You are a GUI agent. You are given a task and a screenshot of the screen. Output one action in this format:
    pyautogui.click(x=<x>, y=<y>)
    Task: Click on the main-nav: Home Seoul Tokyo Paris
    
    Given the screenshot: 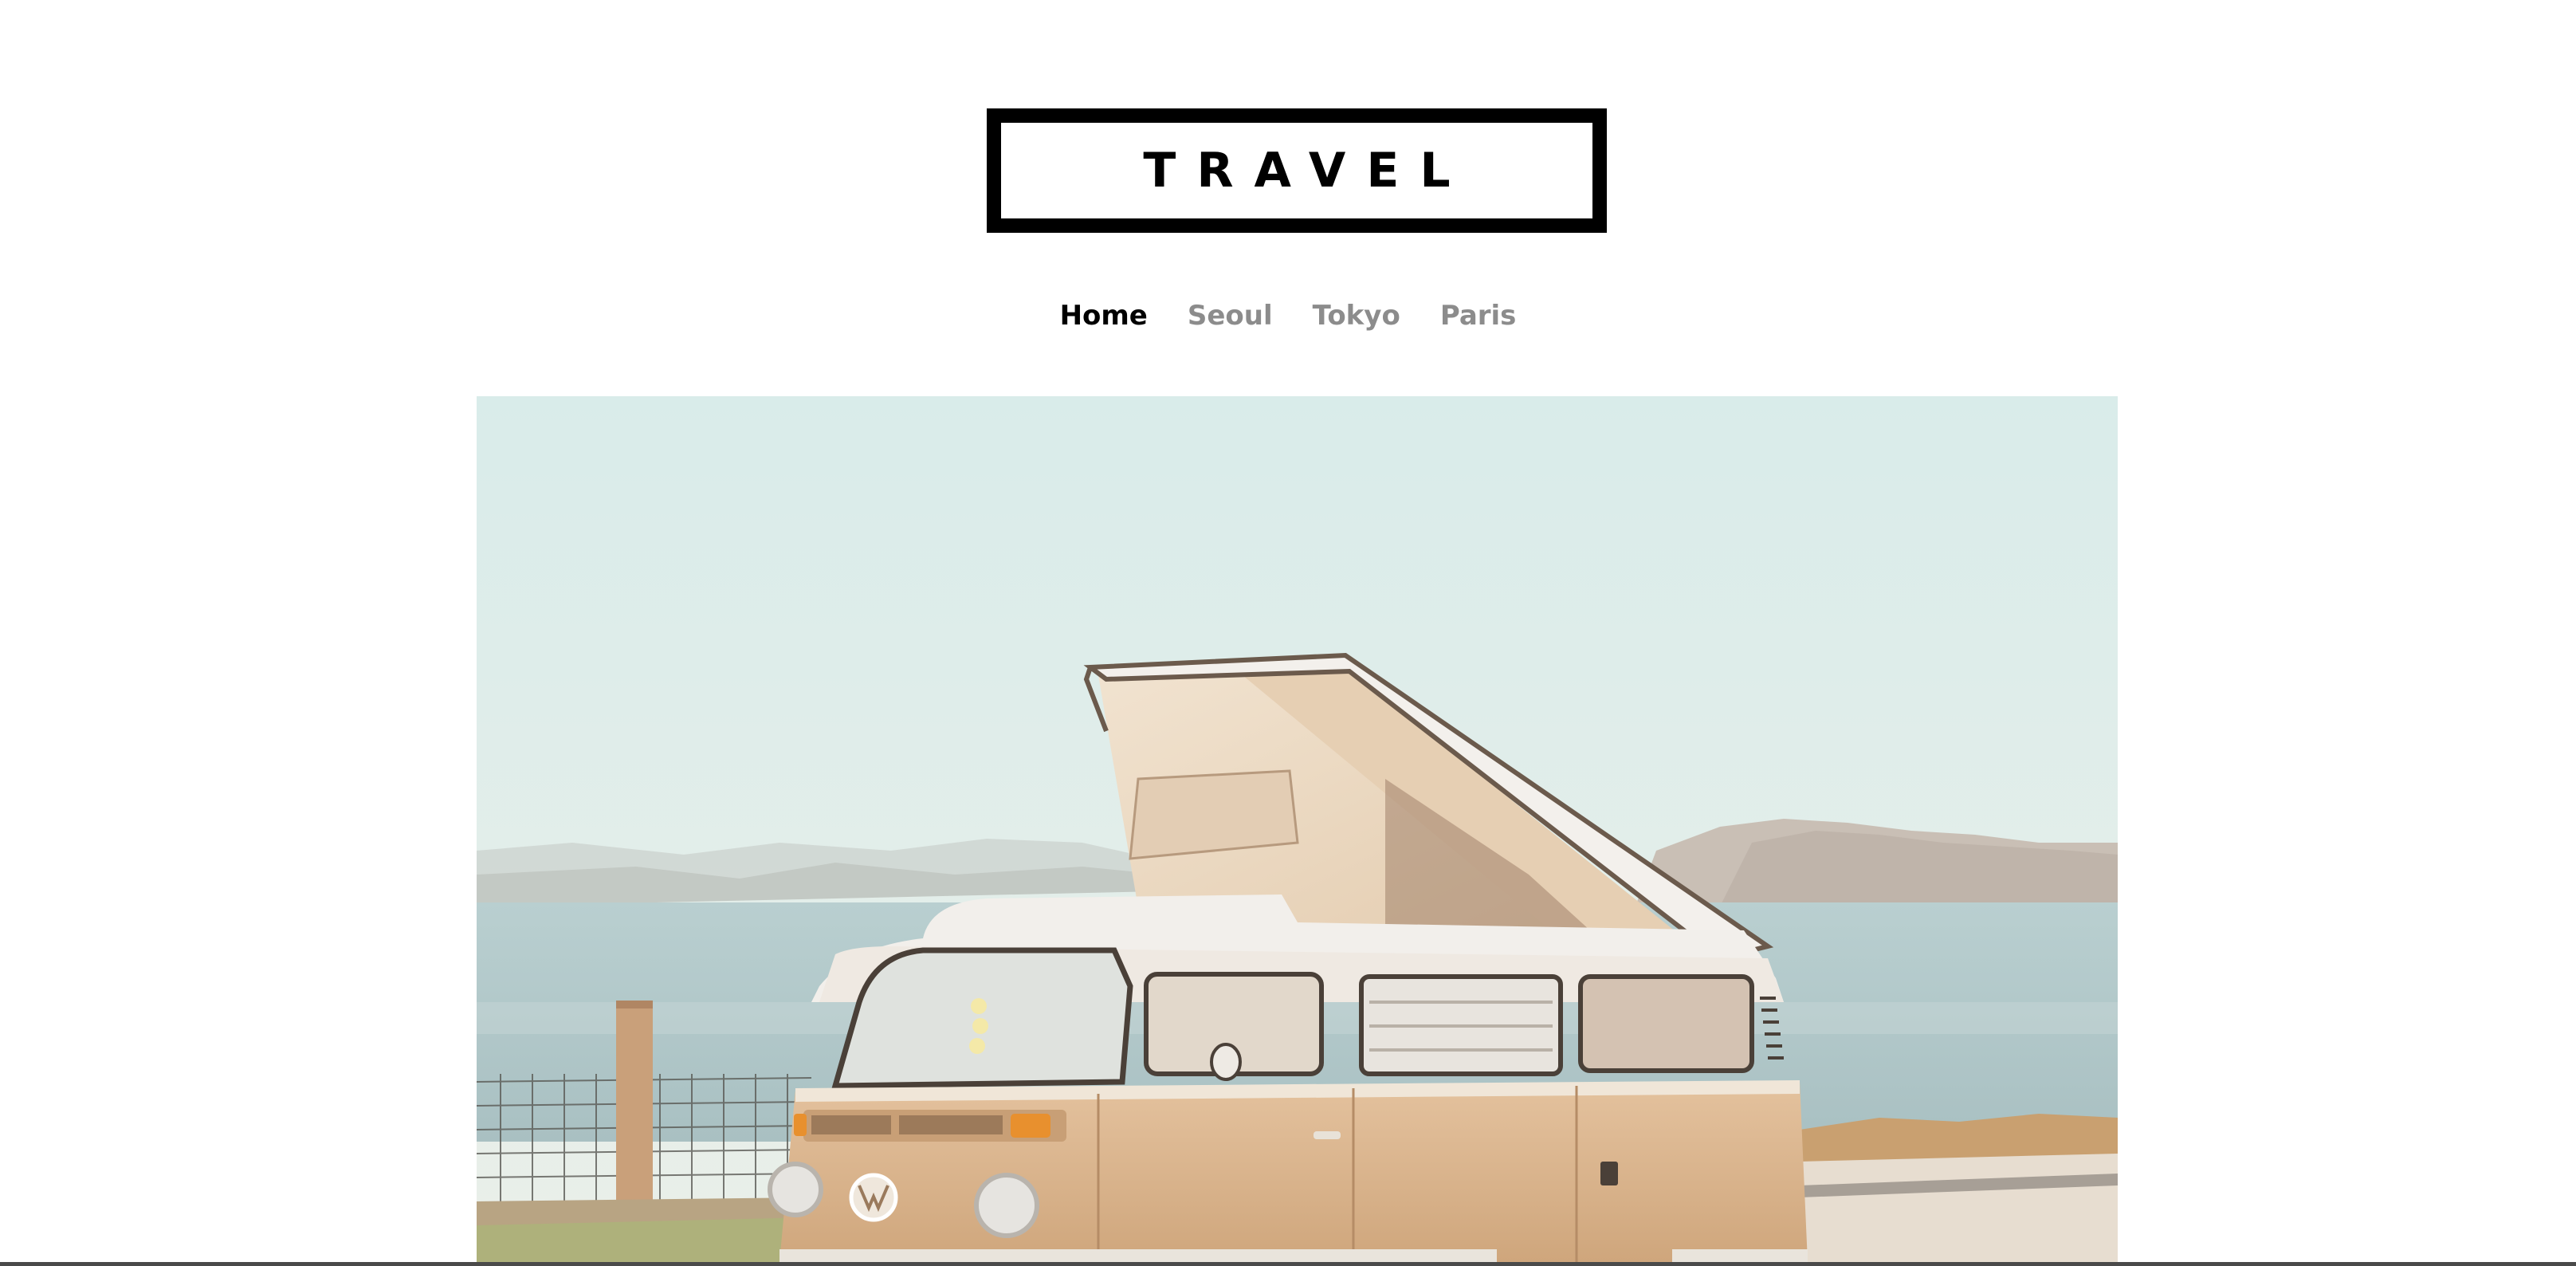 What is the action you would take?
    pyautogui.click(x=1288, y=316)
    